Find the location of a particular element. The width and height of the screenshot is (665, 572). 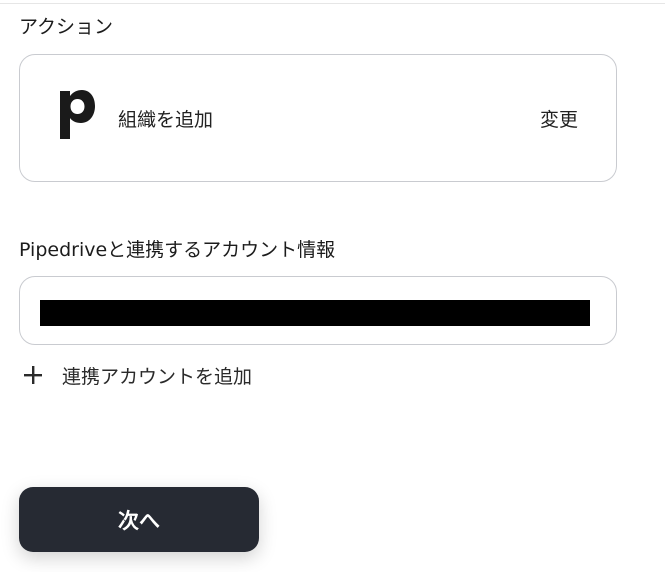

add-account-button: 連携アカウントを追加 is located at coordinates (137, 375).